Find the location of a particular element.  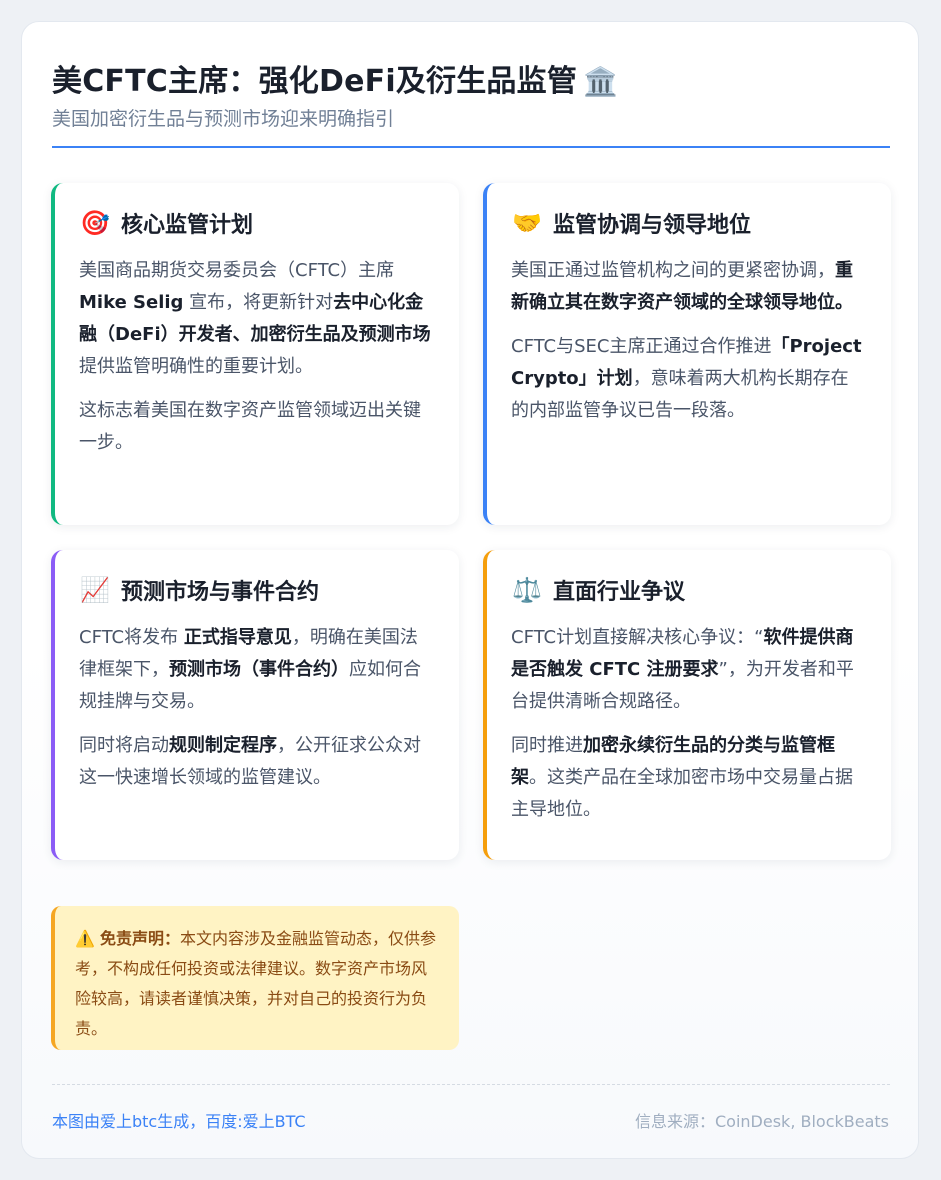

bold-text: 规则制定程序 is located at coordinates (223, 745).